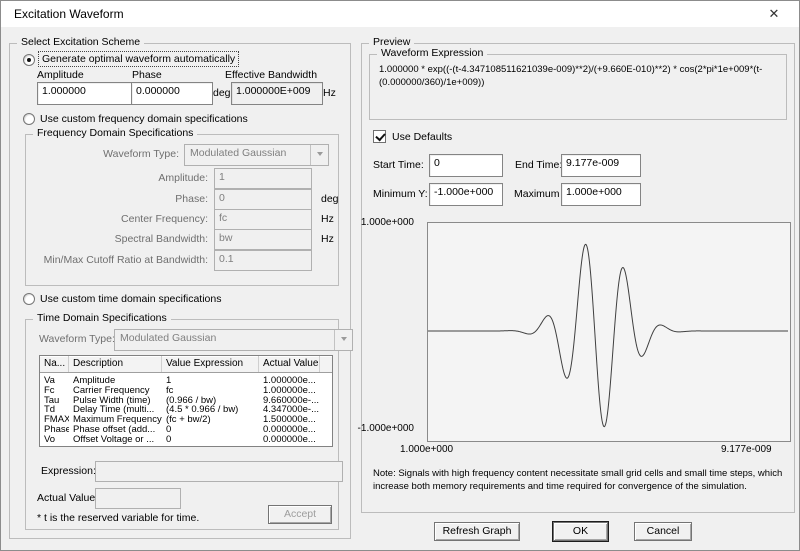  What do you see at coordinates (131, 299) in the screenshot?
I see `radio-custom-time-label: Use custom time domain specifications` at bounding box center [131, 299].